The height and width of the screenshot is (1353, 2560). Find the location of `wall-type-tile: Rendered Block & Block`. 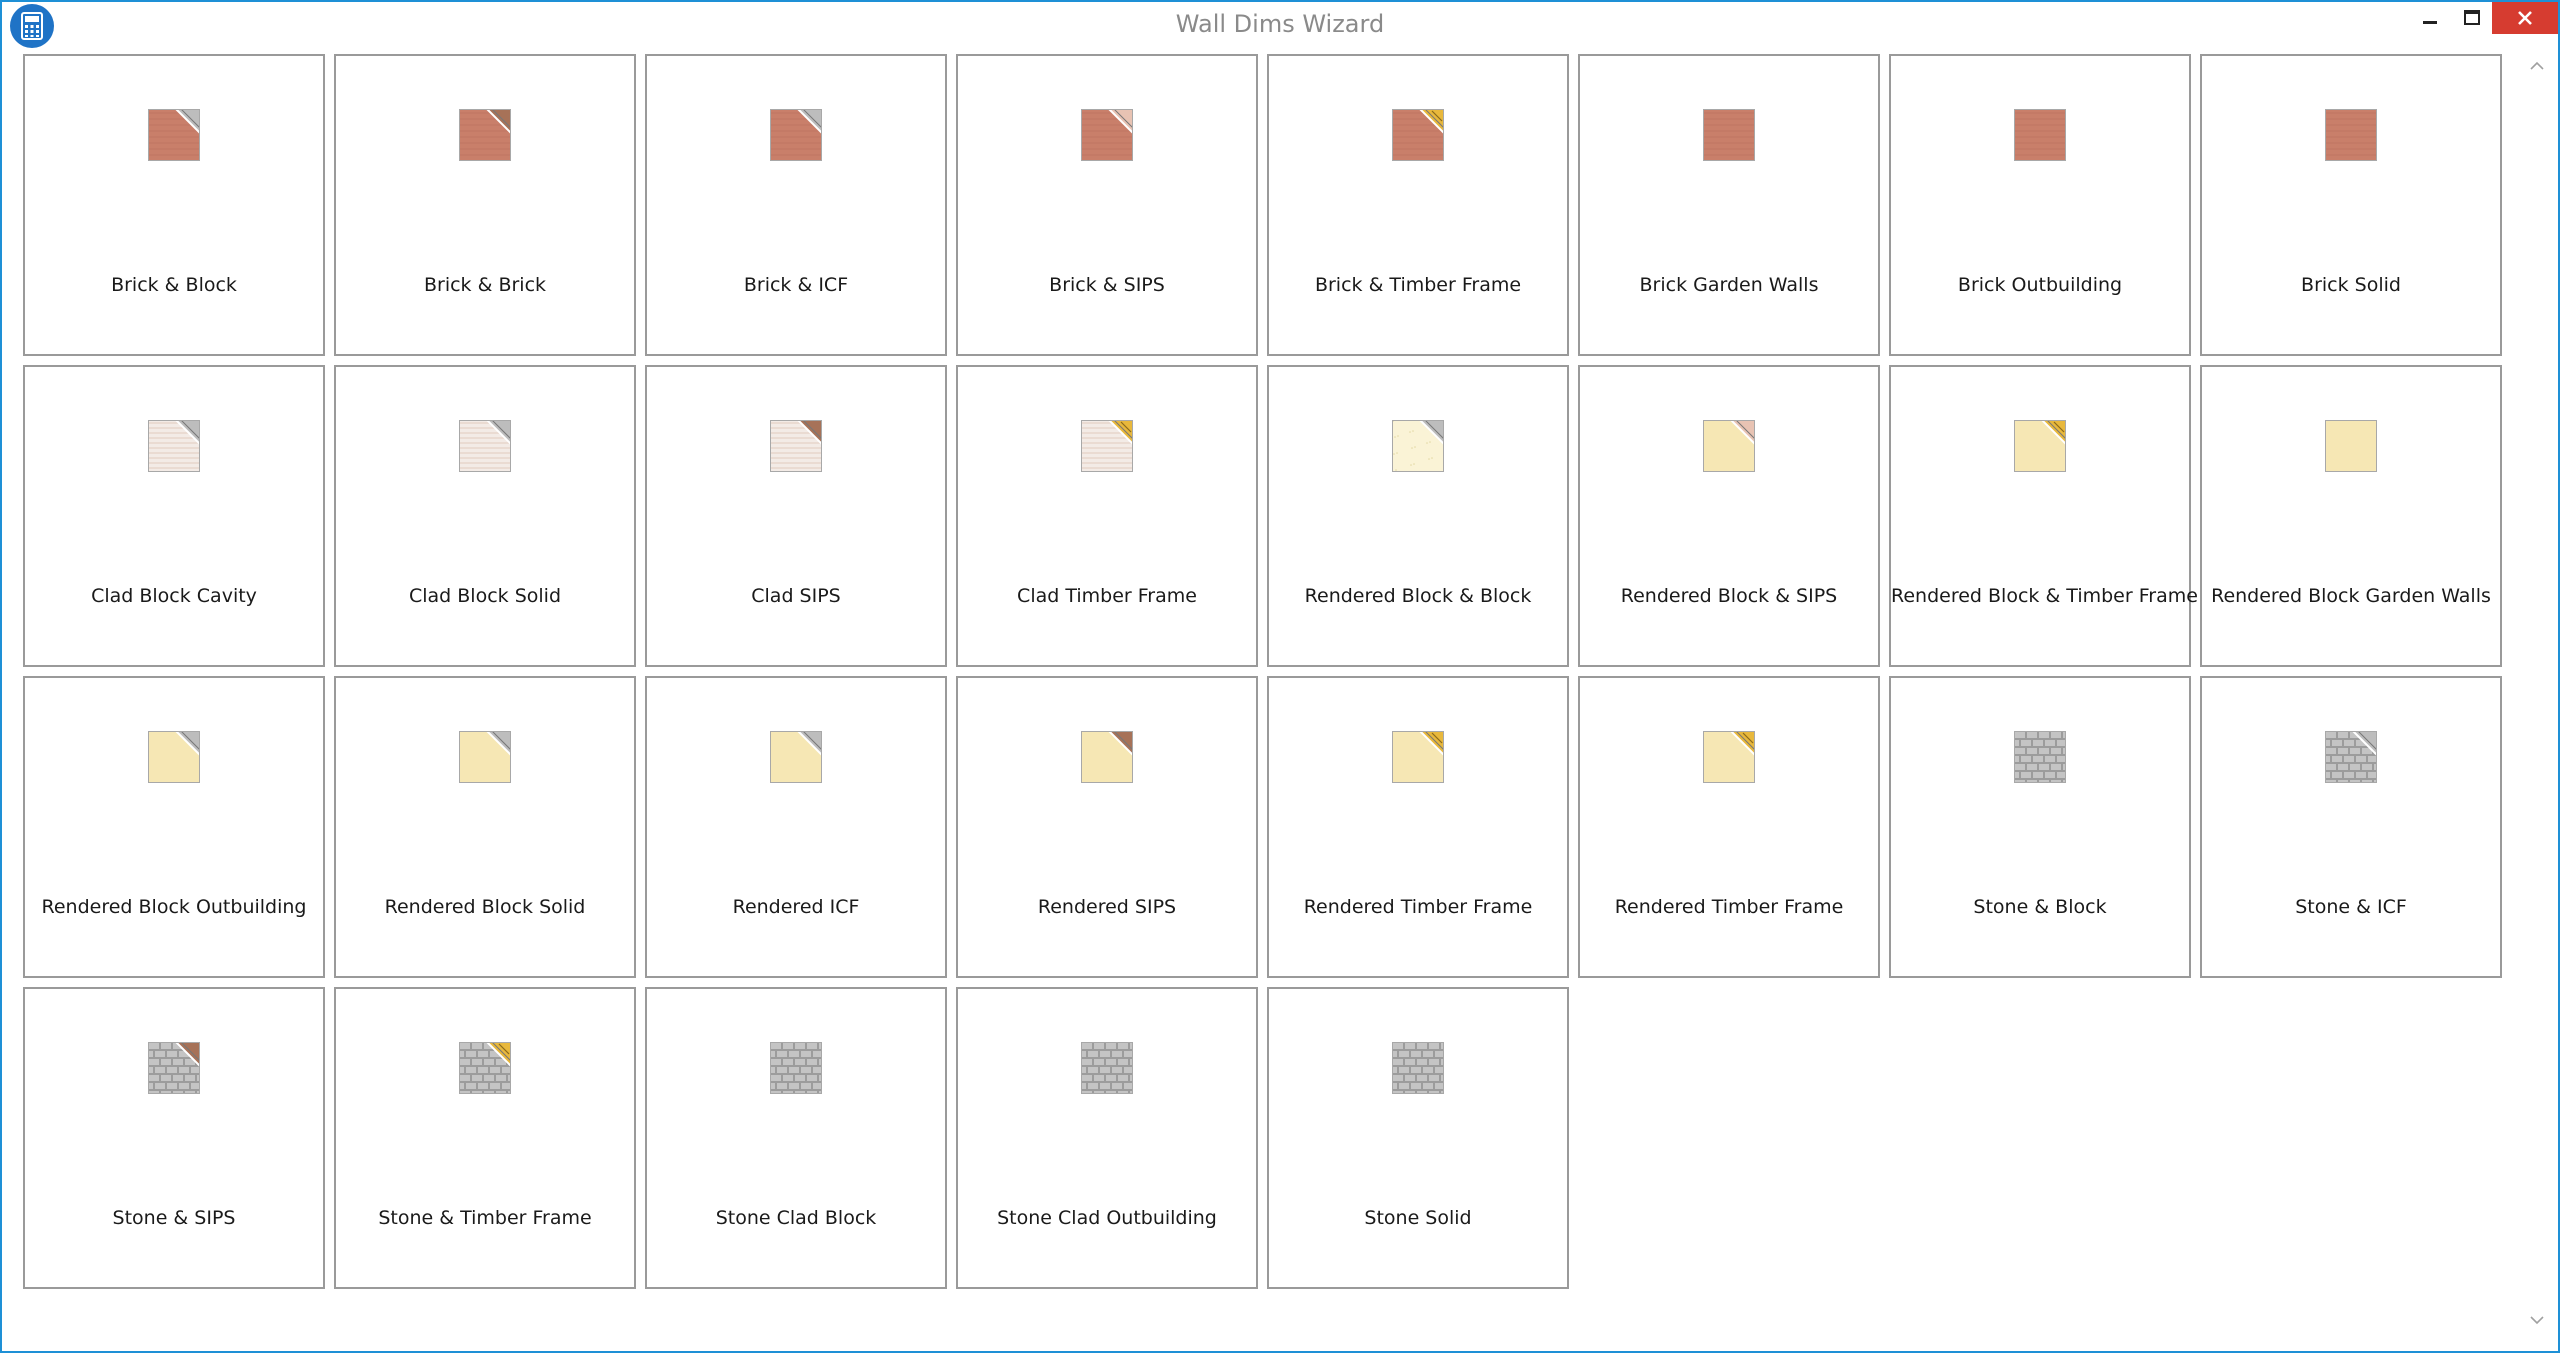

wall-type-tile: Rendered Block & Block is located at coordinates (1418, 516).